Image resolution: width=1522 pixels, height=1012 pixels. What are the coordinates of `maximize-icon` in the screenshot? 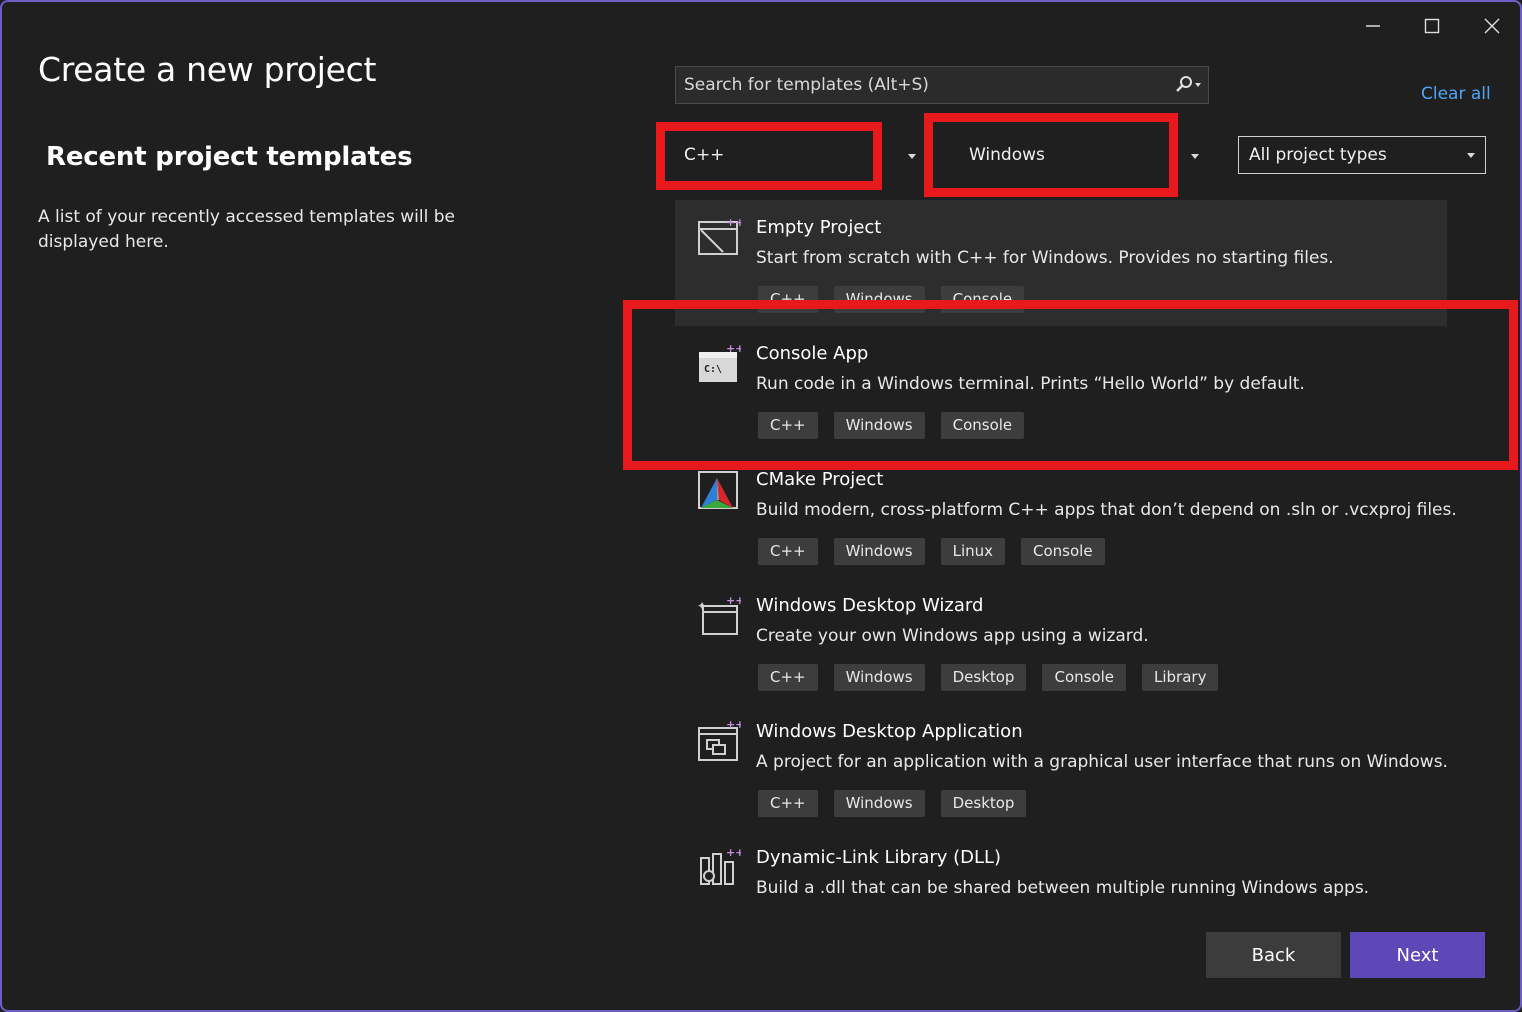 It's located at (1432, 26).